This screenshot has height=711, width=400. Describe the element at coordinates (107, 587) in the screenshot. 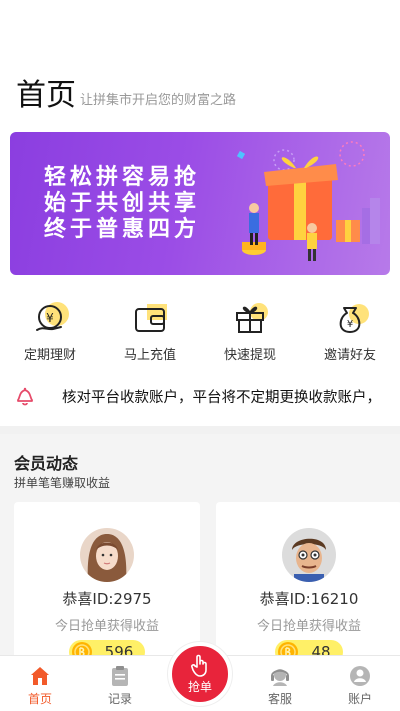

I see `member-card: 恭喜ID:2975 今日抢单获得收益 596` at that location.